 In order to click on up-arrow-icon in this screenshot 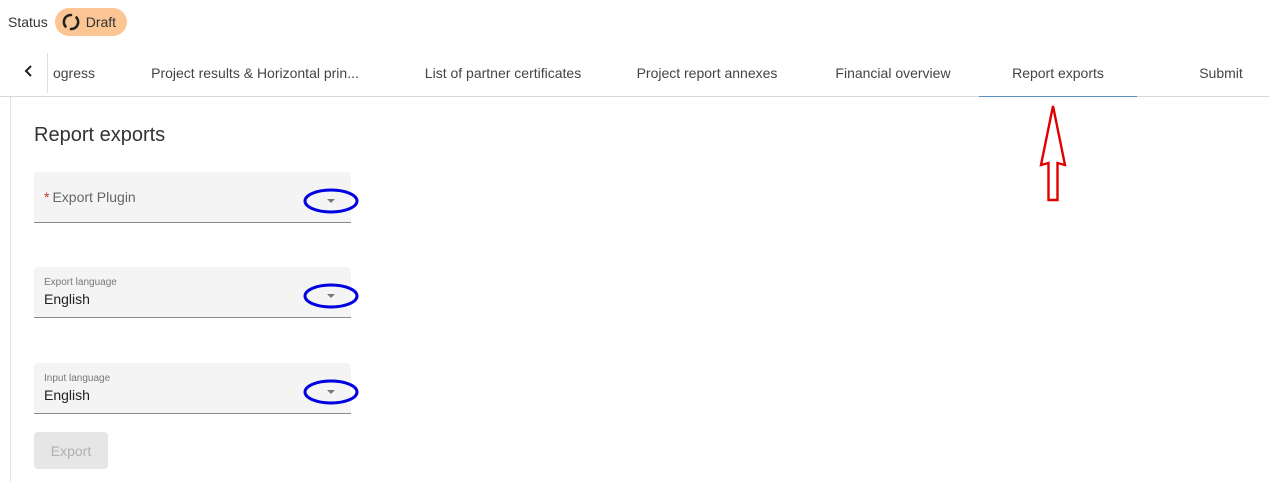, I will do `click(1053, 155)`.